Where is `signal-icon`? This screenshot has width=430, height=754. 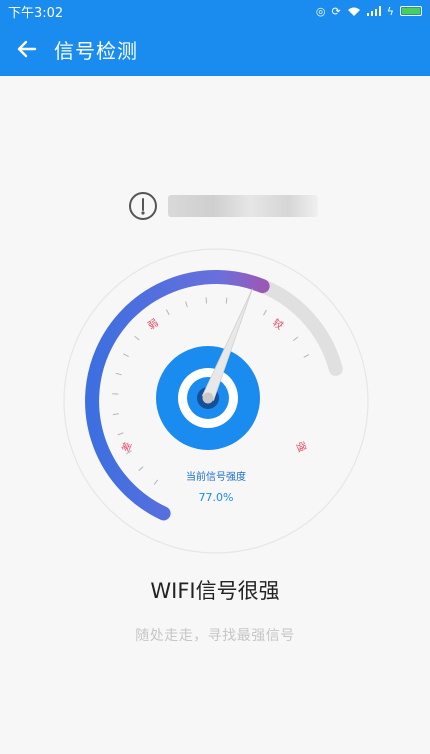
signal-icon is located at coordinates (373, 11).